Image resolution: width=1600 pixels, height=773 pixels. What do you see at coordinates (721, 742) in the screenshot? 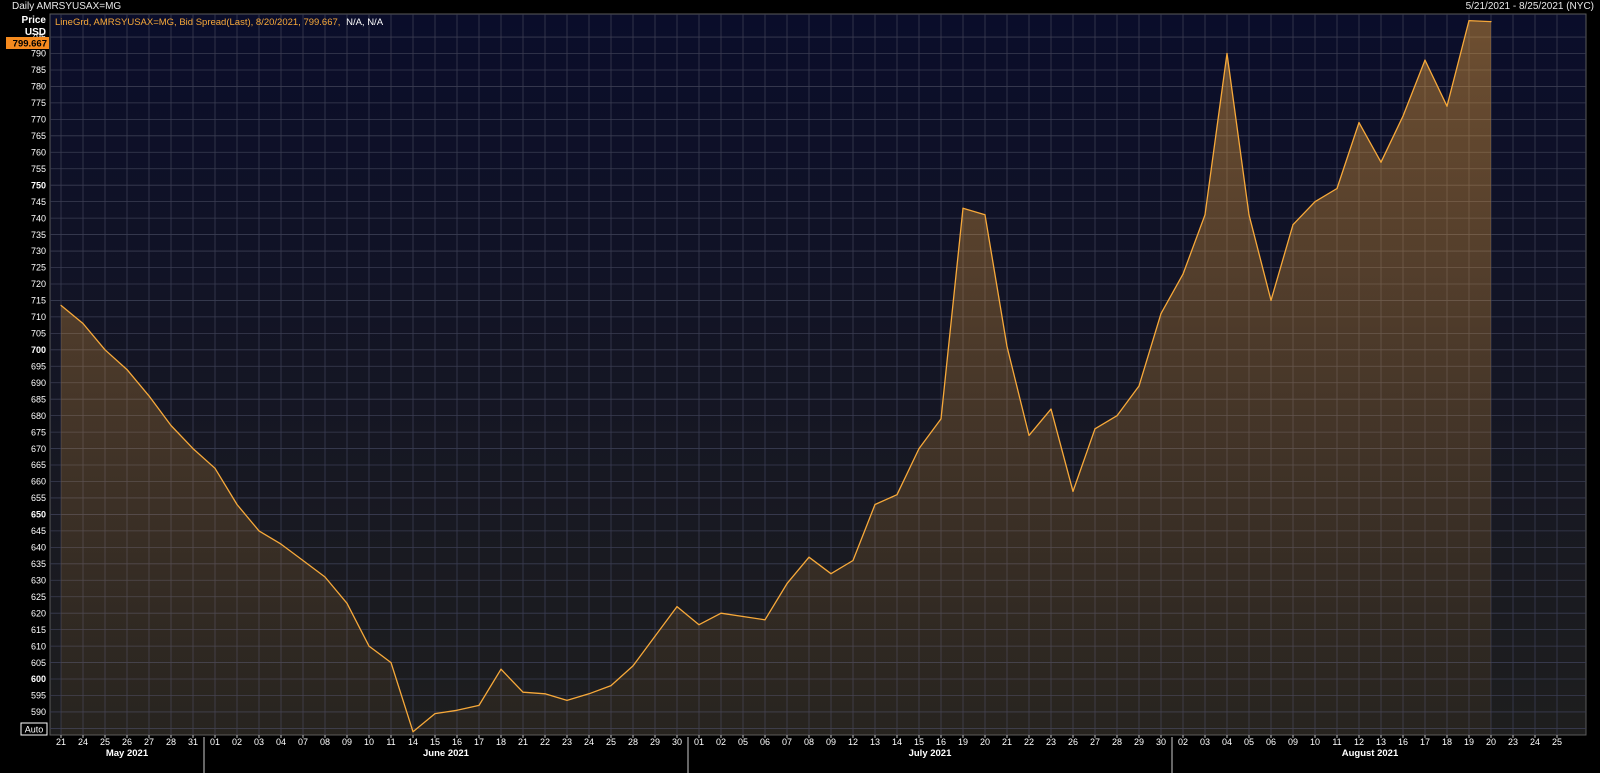
I see `x-tick-label: 02` at bounding box center [721, 742].